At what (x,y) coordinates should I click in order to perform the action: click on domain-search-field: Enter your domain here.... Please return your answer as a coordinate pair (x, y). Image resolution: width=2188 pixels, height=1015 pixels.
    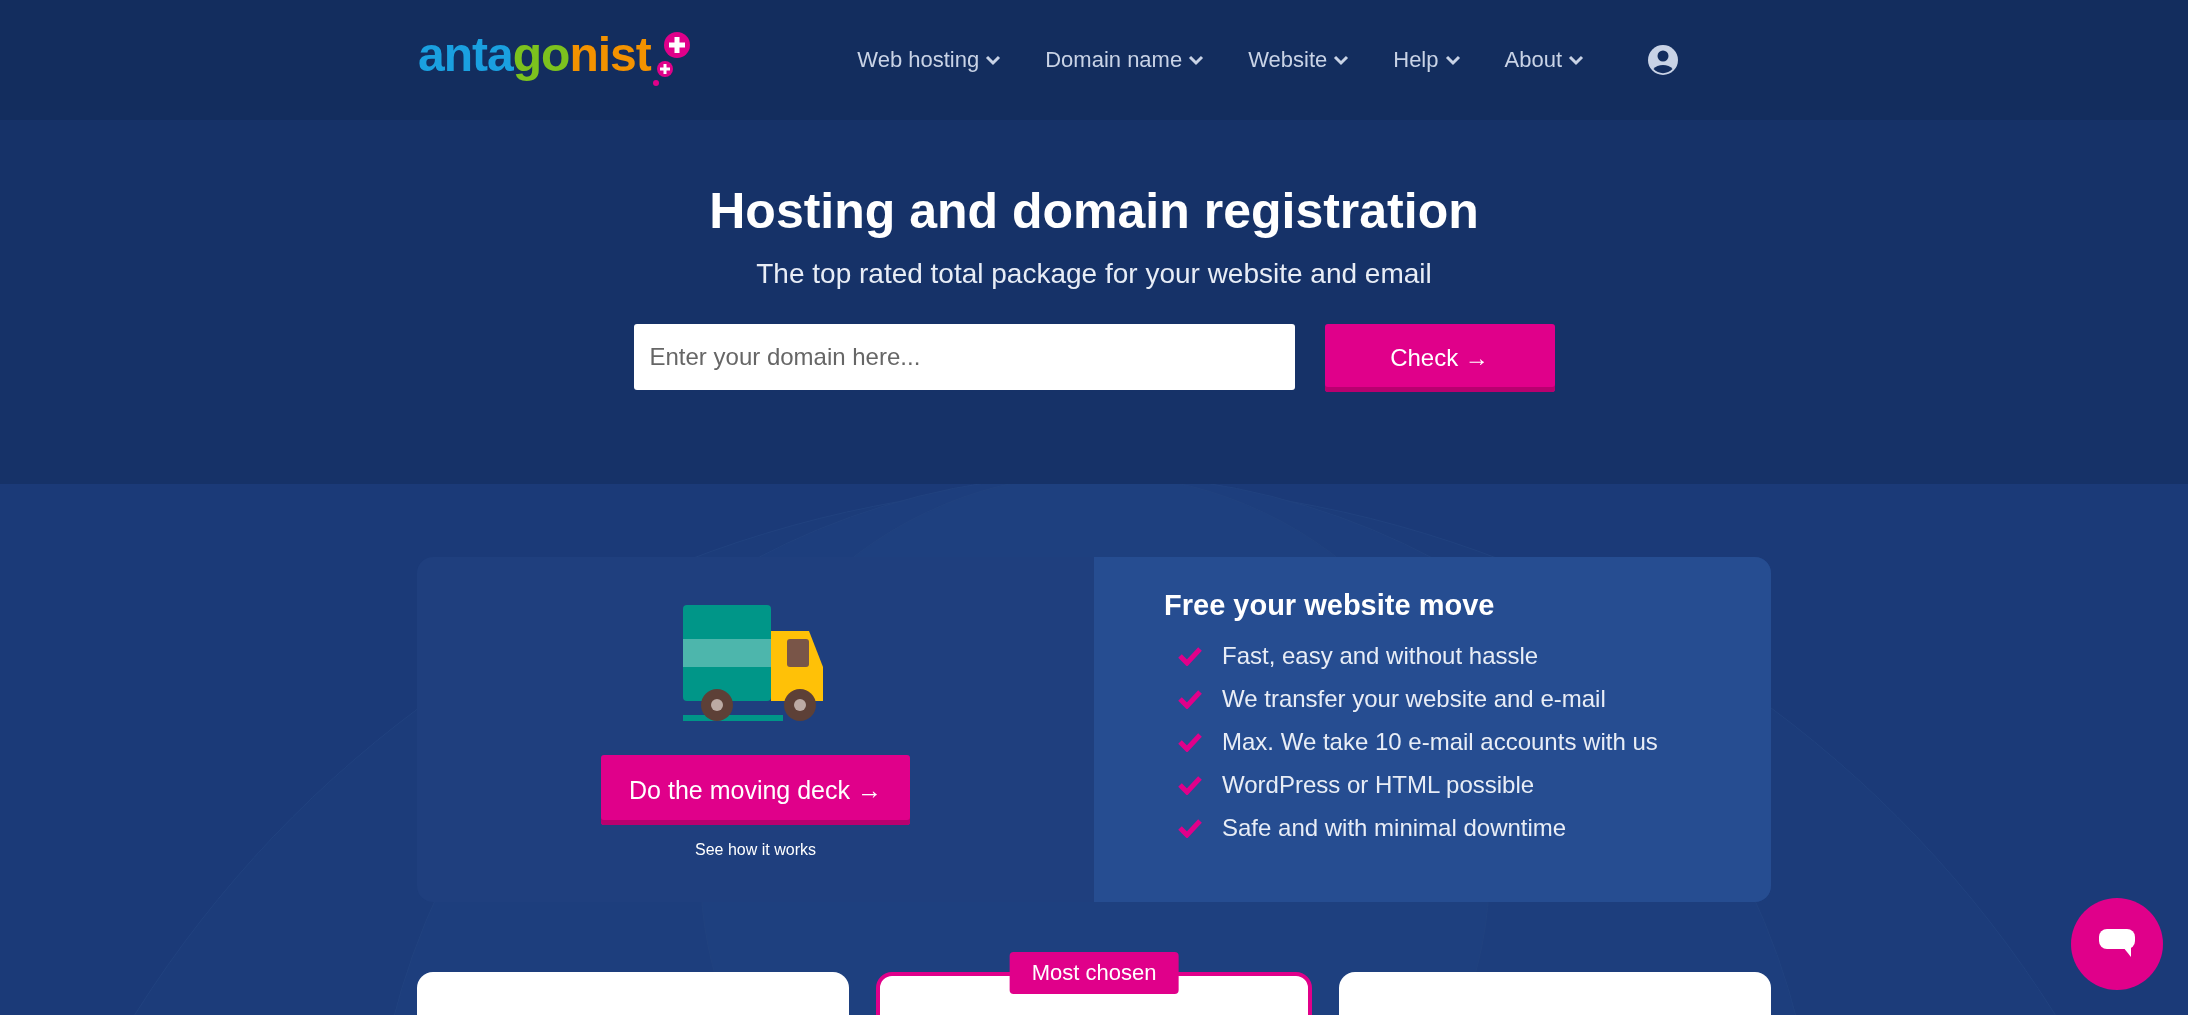
    Looking at the image, I should click on (964, 357).